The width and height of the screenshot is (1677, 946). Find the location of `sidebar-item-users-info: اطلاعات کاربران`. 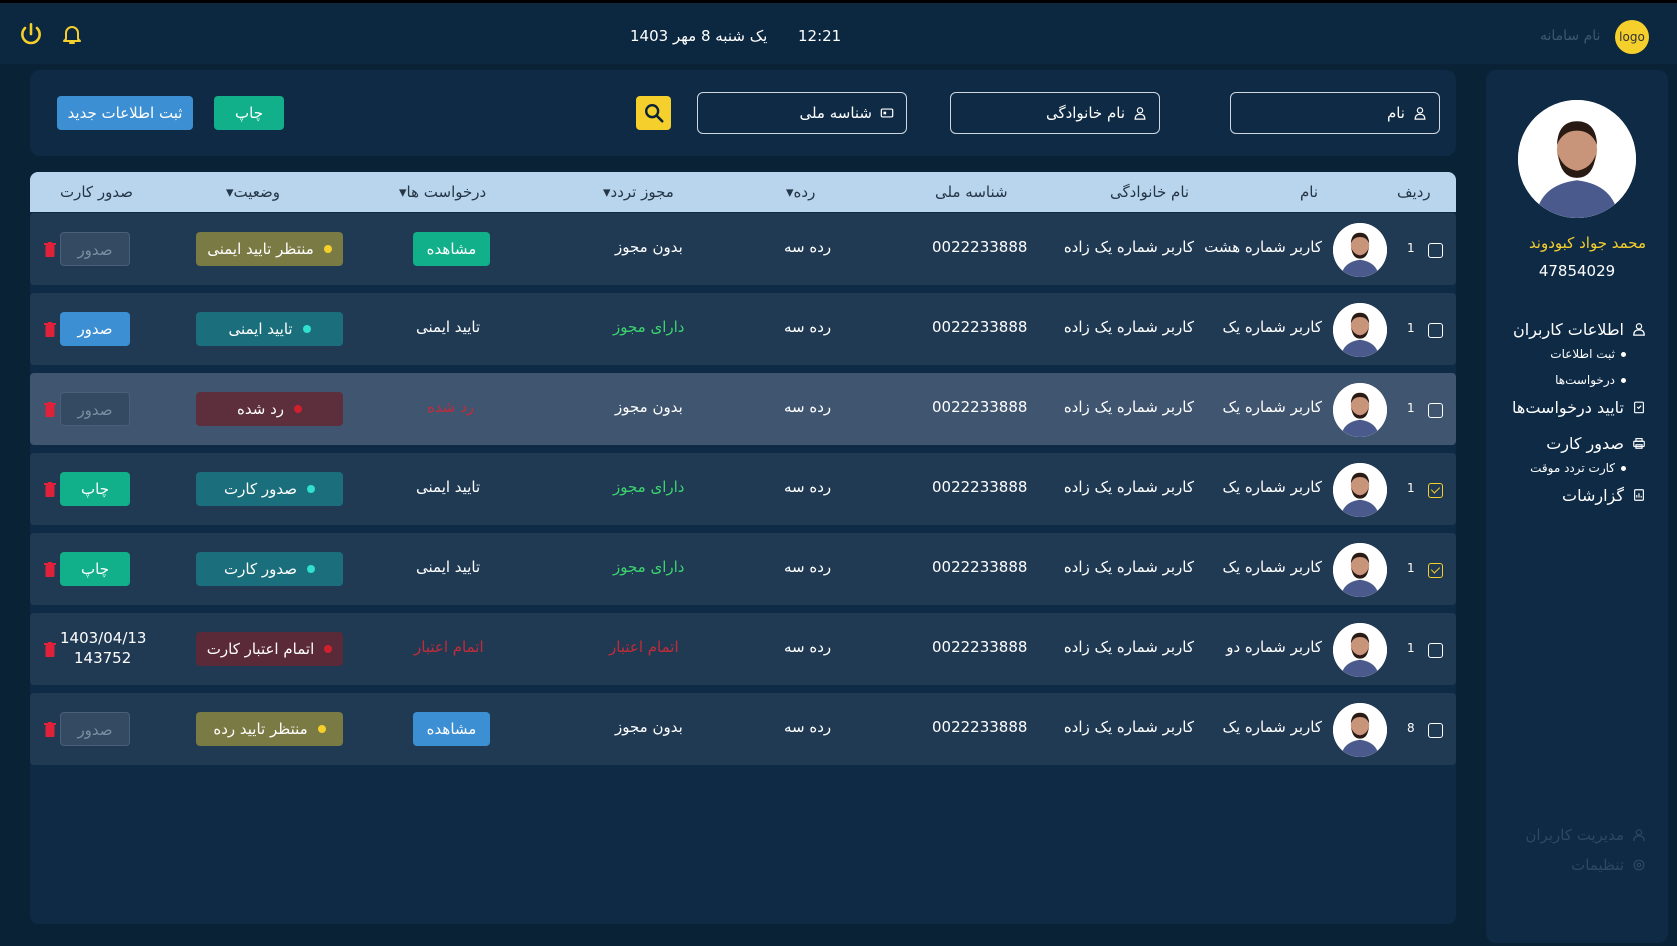

sidebar-item-users-info: اطلاعات کاربران is located at coordinates (1566, 329).